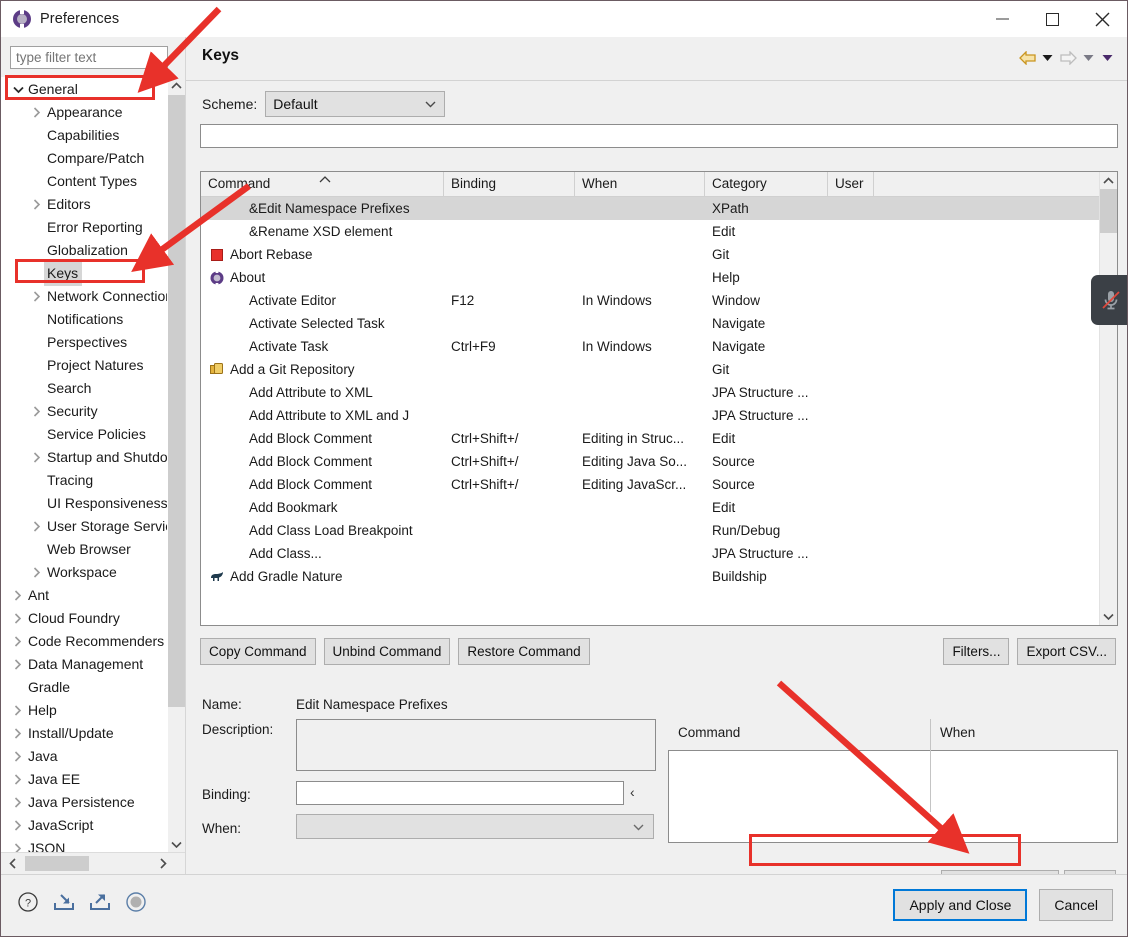 The height and width of the screenshot is (937, 1128). I want to click on arrow-to-general, so click(179, 49).